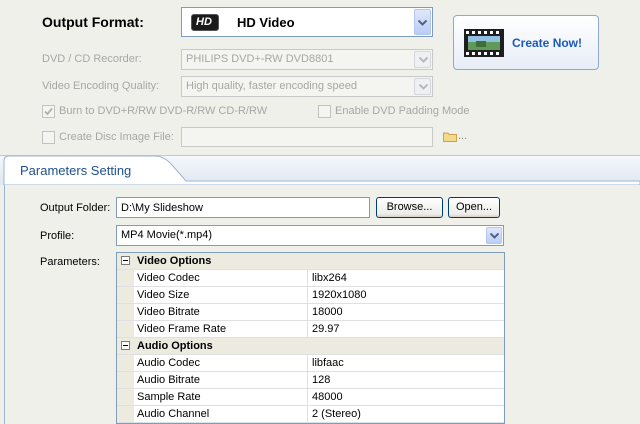 The image size is (640, 424). I want to click on table-row: Audio Bitrate 128, so click(310, 380).